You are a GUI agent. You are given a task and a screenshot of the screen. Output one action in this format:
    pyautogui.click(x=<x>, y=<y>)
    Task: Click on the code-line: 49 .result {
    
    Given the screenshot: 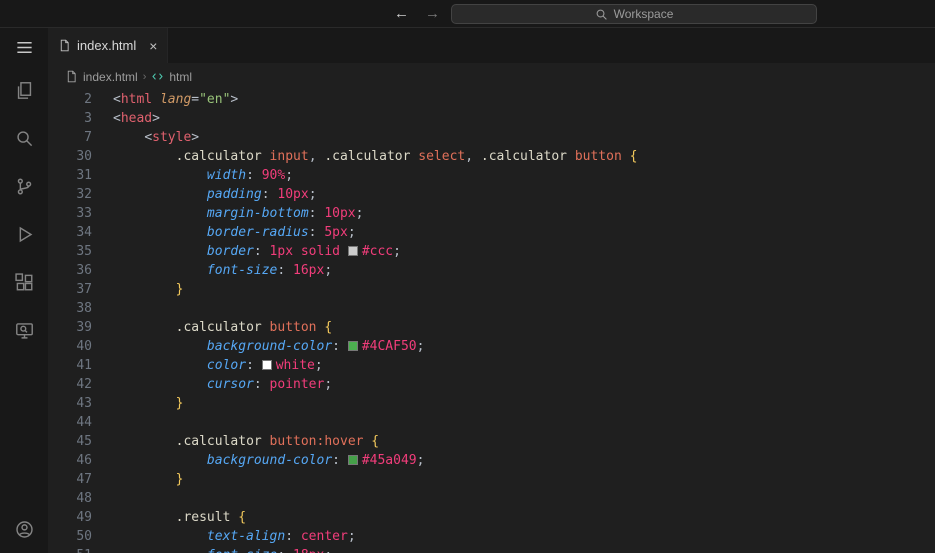 What is the action you would take?
    pyautogui.click(x=491, y=517)
    